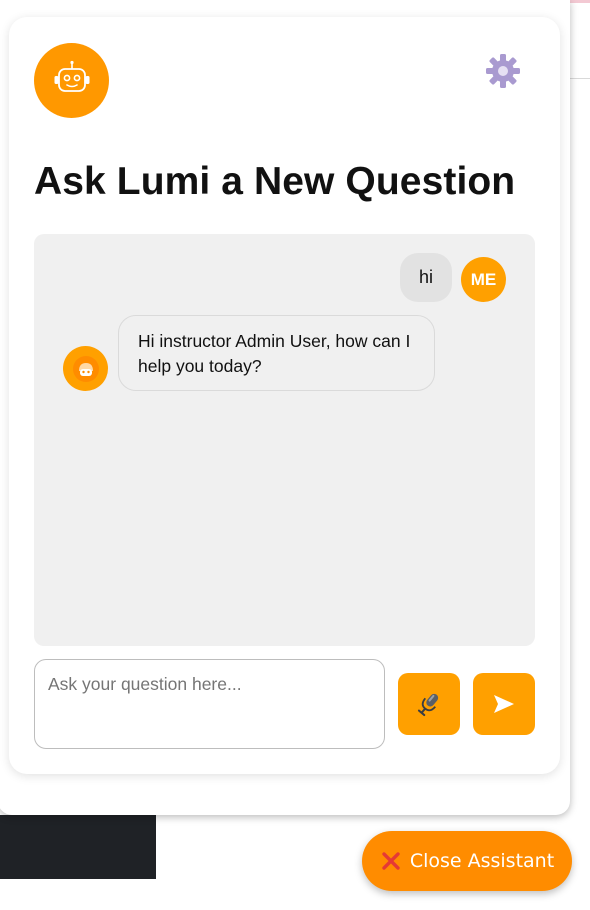 Image resolution: width=590 pixels, height=910 pixels. I want to click on red-x-icon, so click(391, 861).